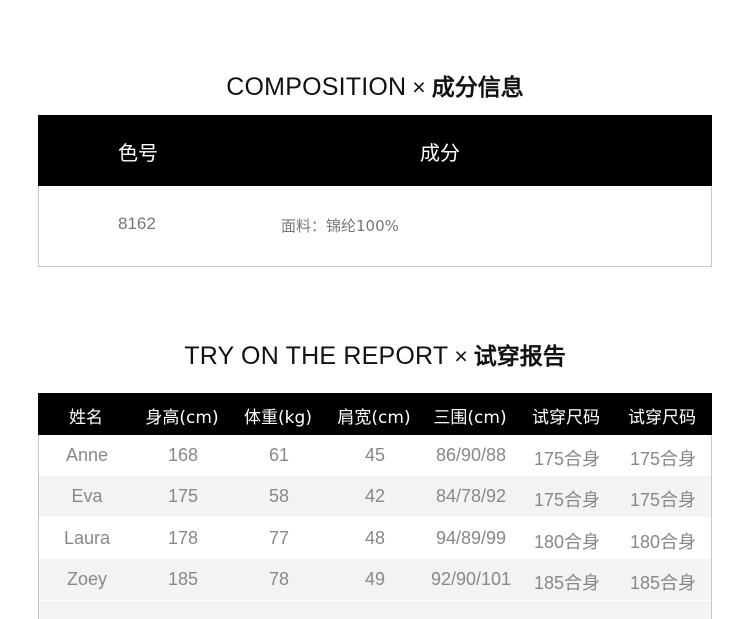 The image size is (750, 619). I want to click on cell-height: 178, so click(183, 538).